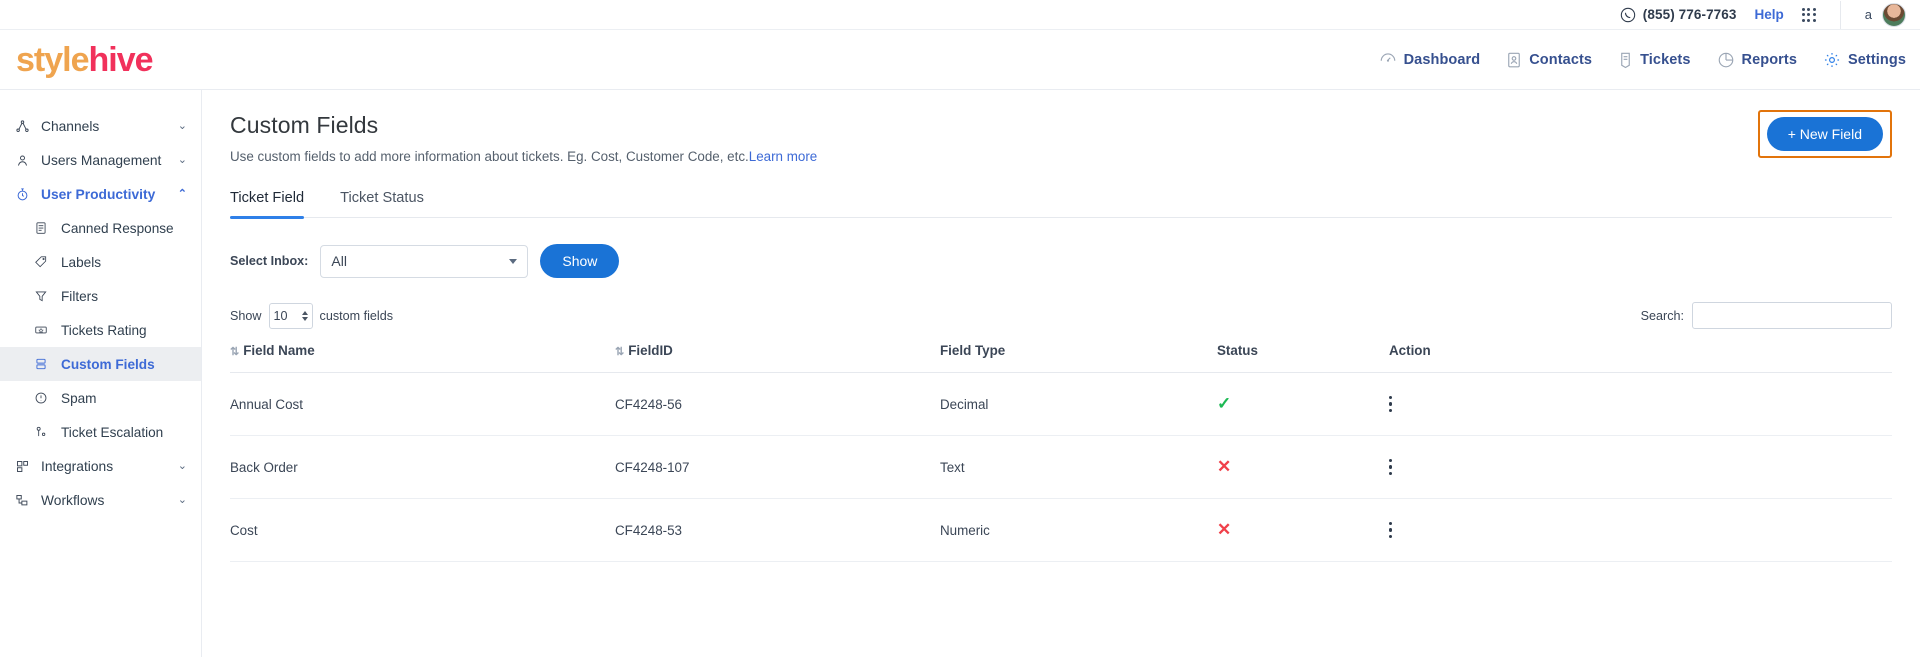 This screenshot has width=1920, height=657. What do you see at coordinates (1726, 60) in the screenshot?
I see `pie-chart-icon` at bounding box center [1726, 60].